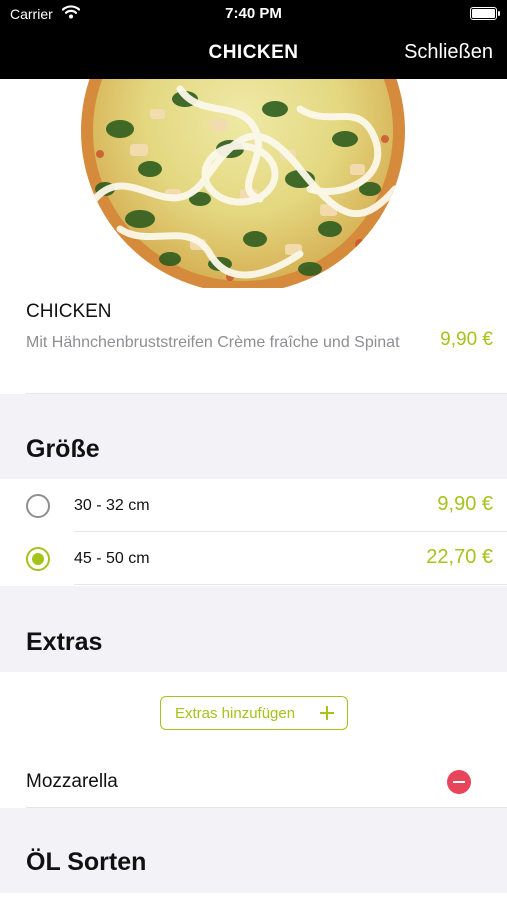  I want to click on list-continuation, so click(253, 896).